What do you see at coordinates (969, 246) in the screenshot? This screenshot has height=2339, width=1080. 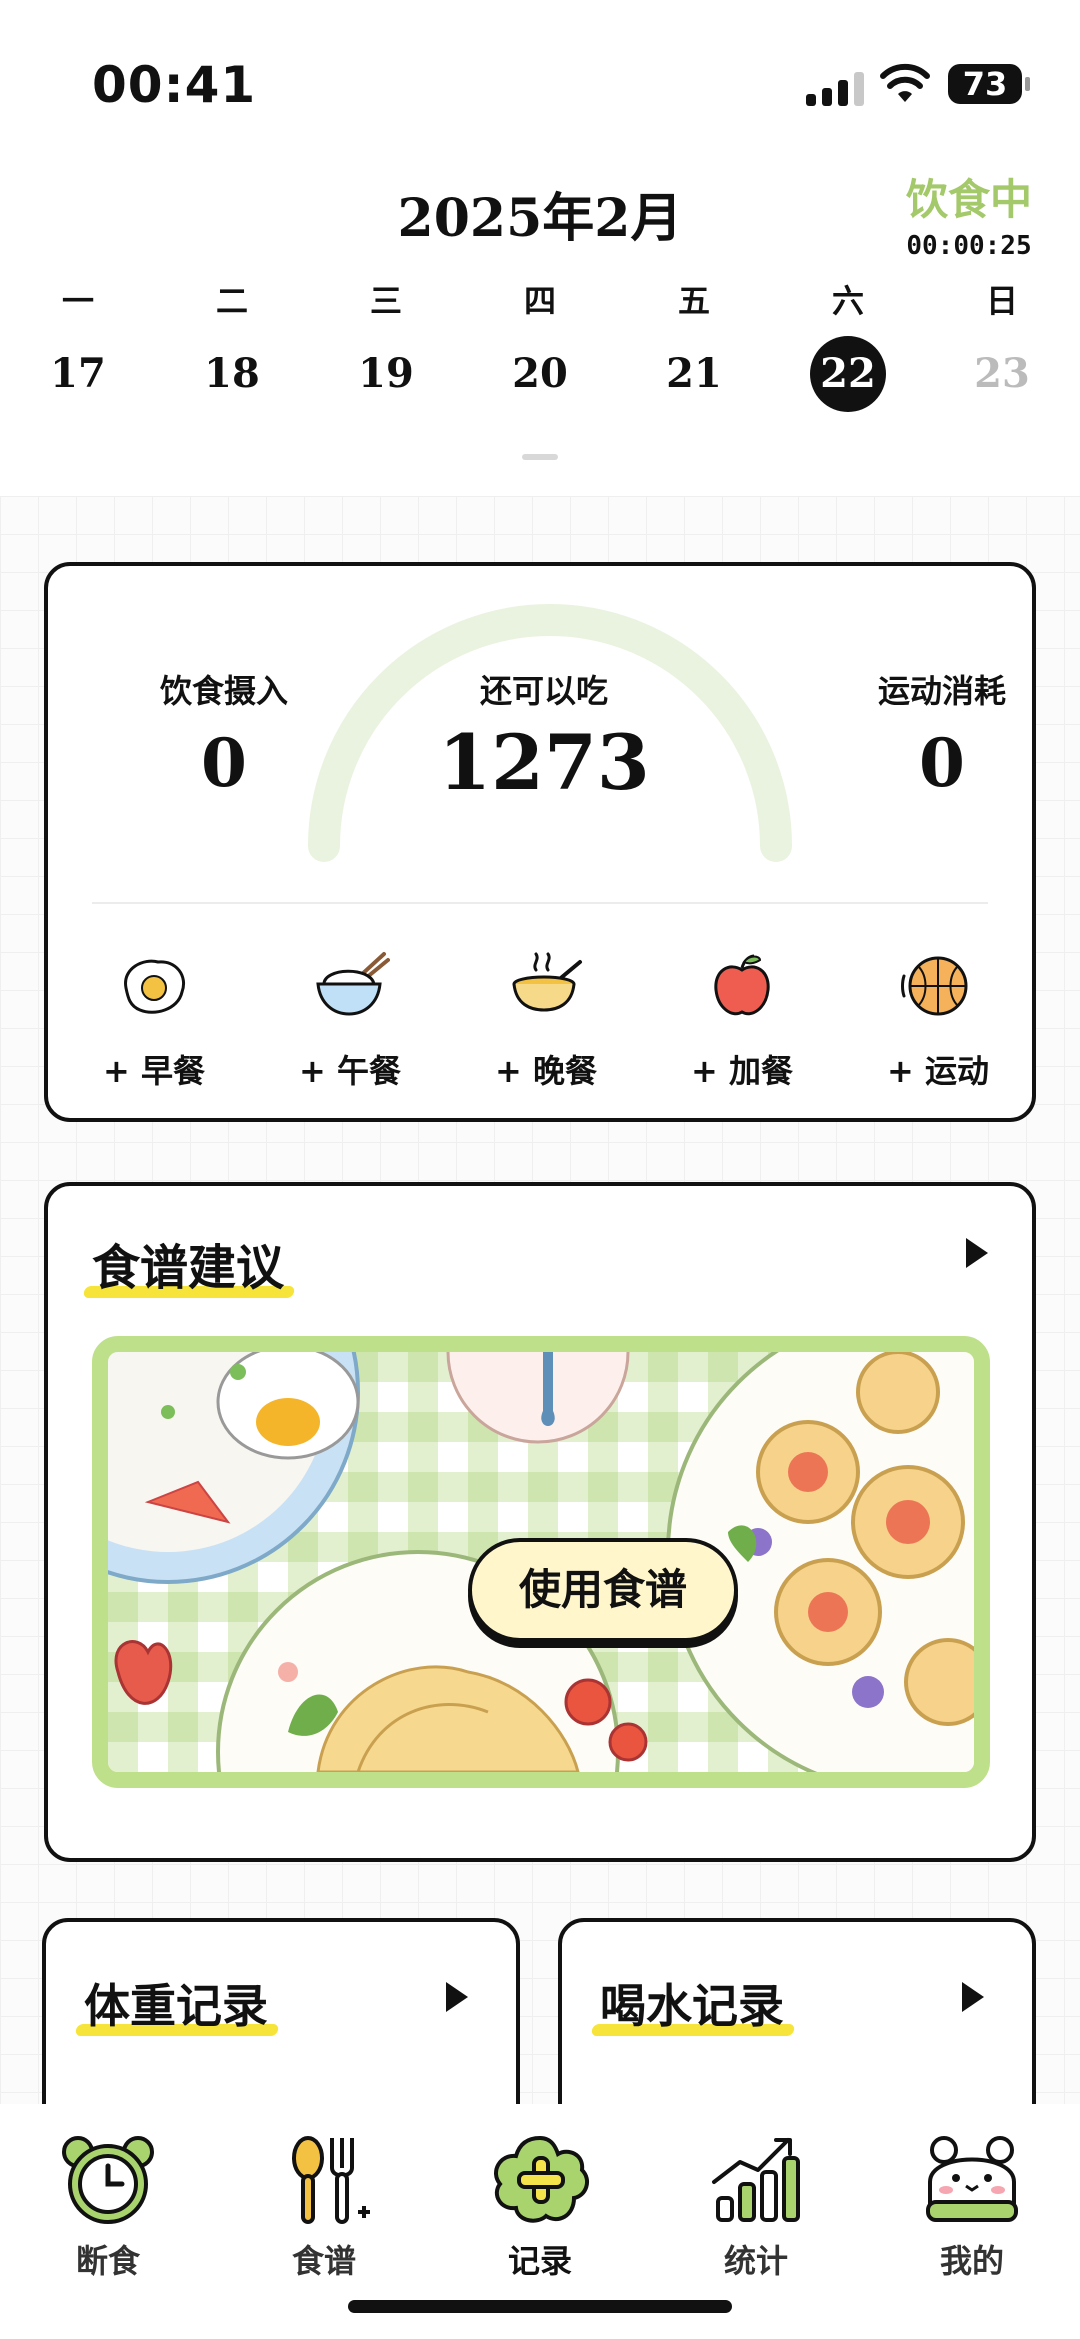 I see `fasting-timer: 00:00:25` at bounding box center [969, 246].